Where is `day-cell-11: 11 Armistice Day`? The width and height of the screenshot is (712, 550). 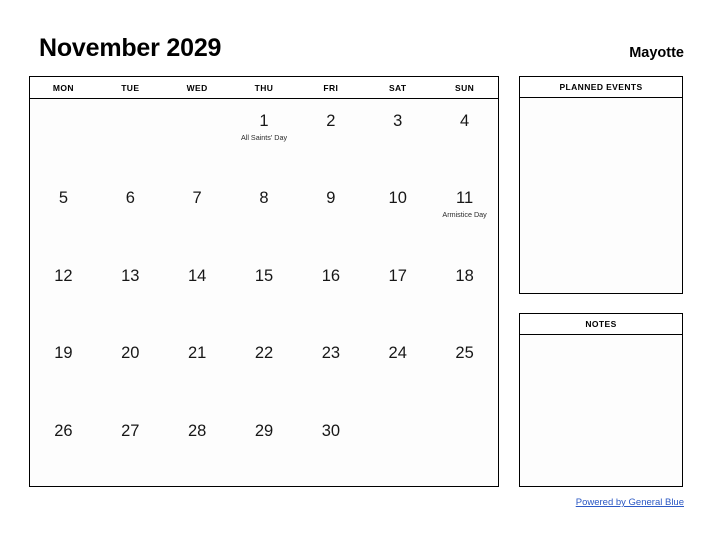 day-cell-11: 11 Armistice Day is located at coordinates (464, 214).